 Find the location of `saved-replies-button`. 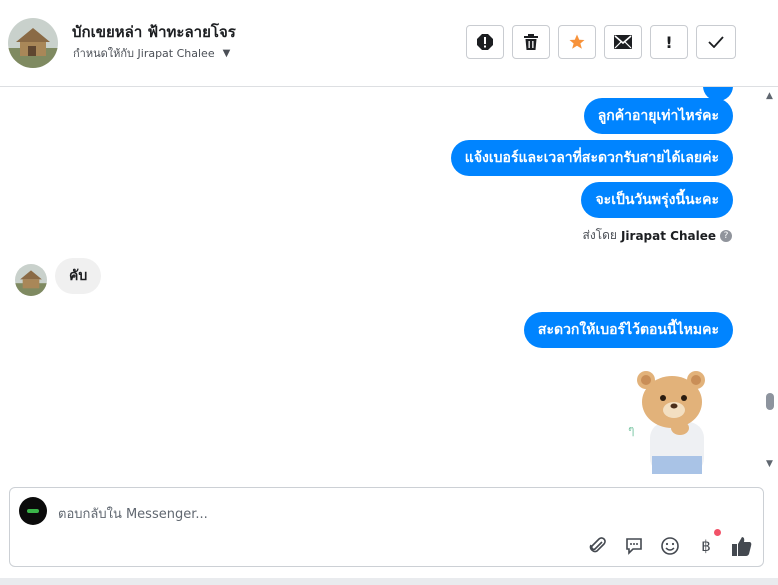

saved-replies-button is located at coordinates (634, 546).